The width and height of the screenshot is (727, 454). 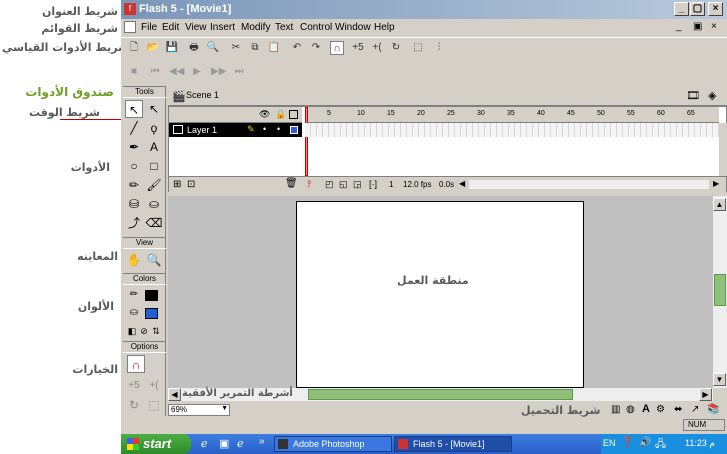 I want to click on print-preview-icon: 🔍, so click(x=213, y=48).